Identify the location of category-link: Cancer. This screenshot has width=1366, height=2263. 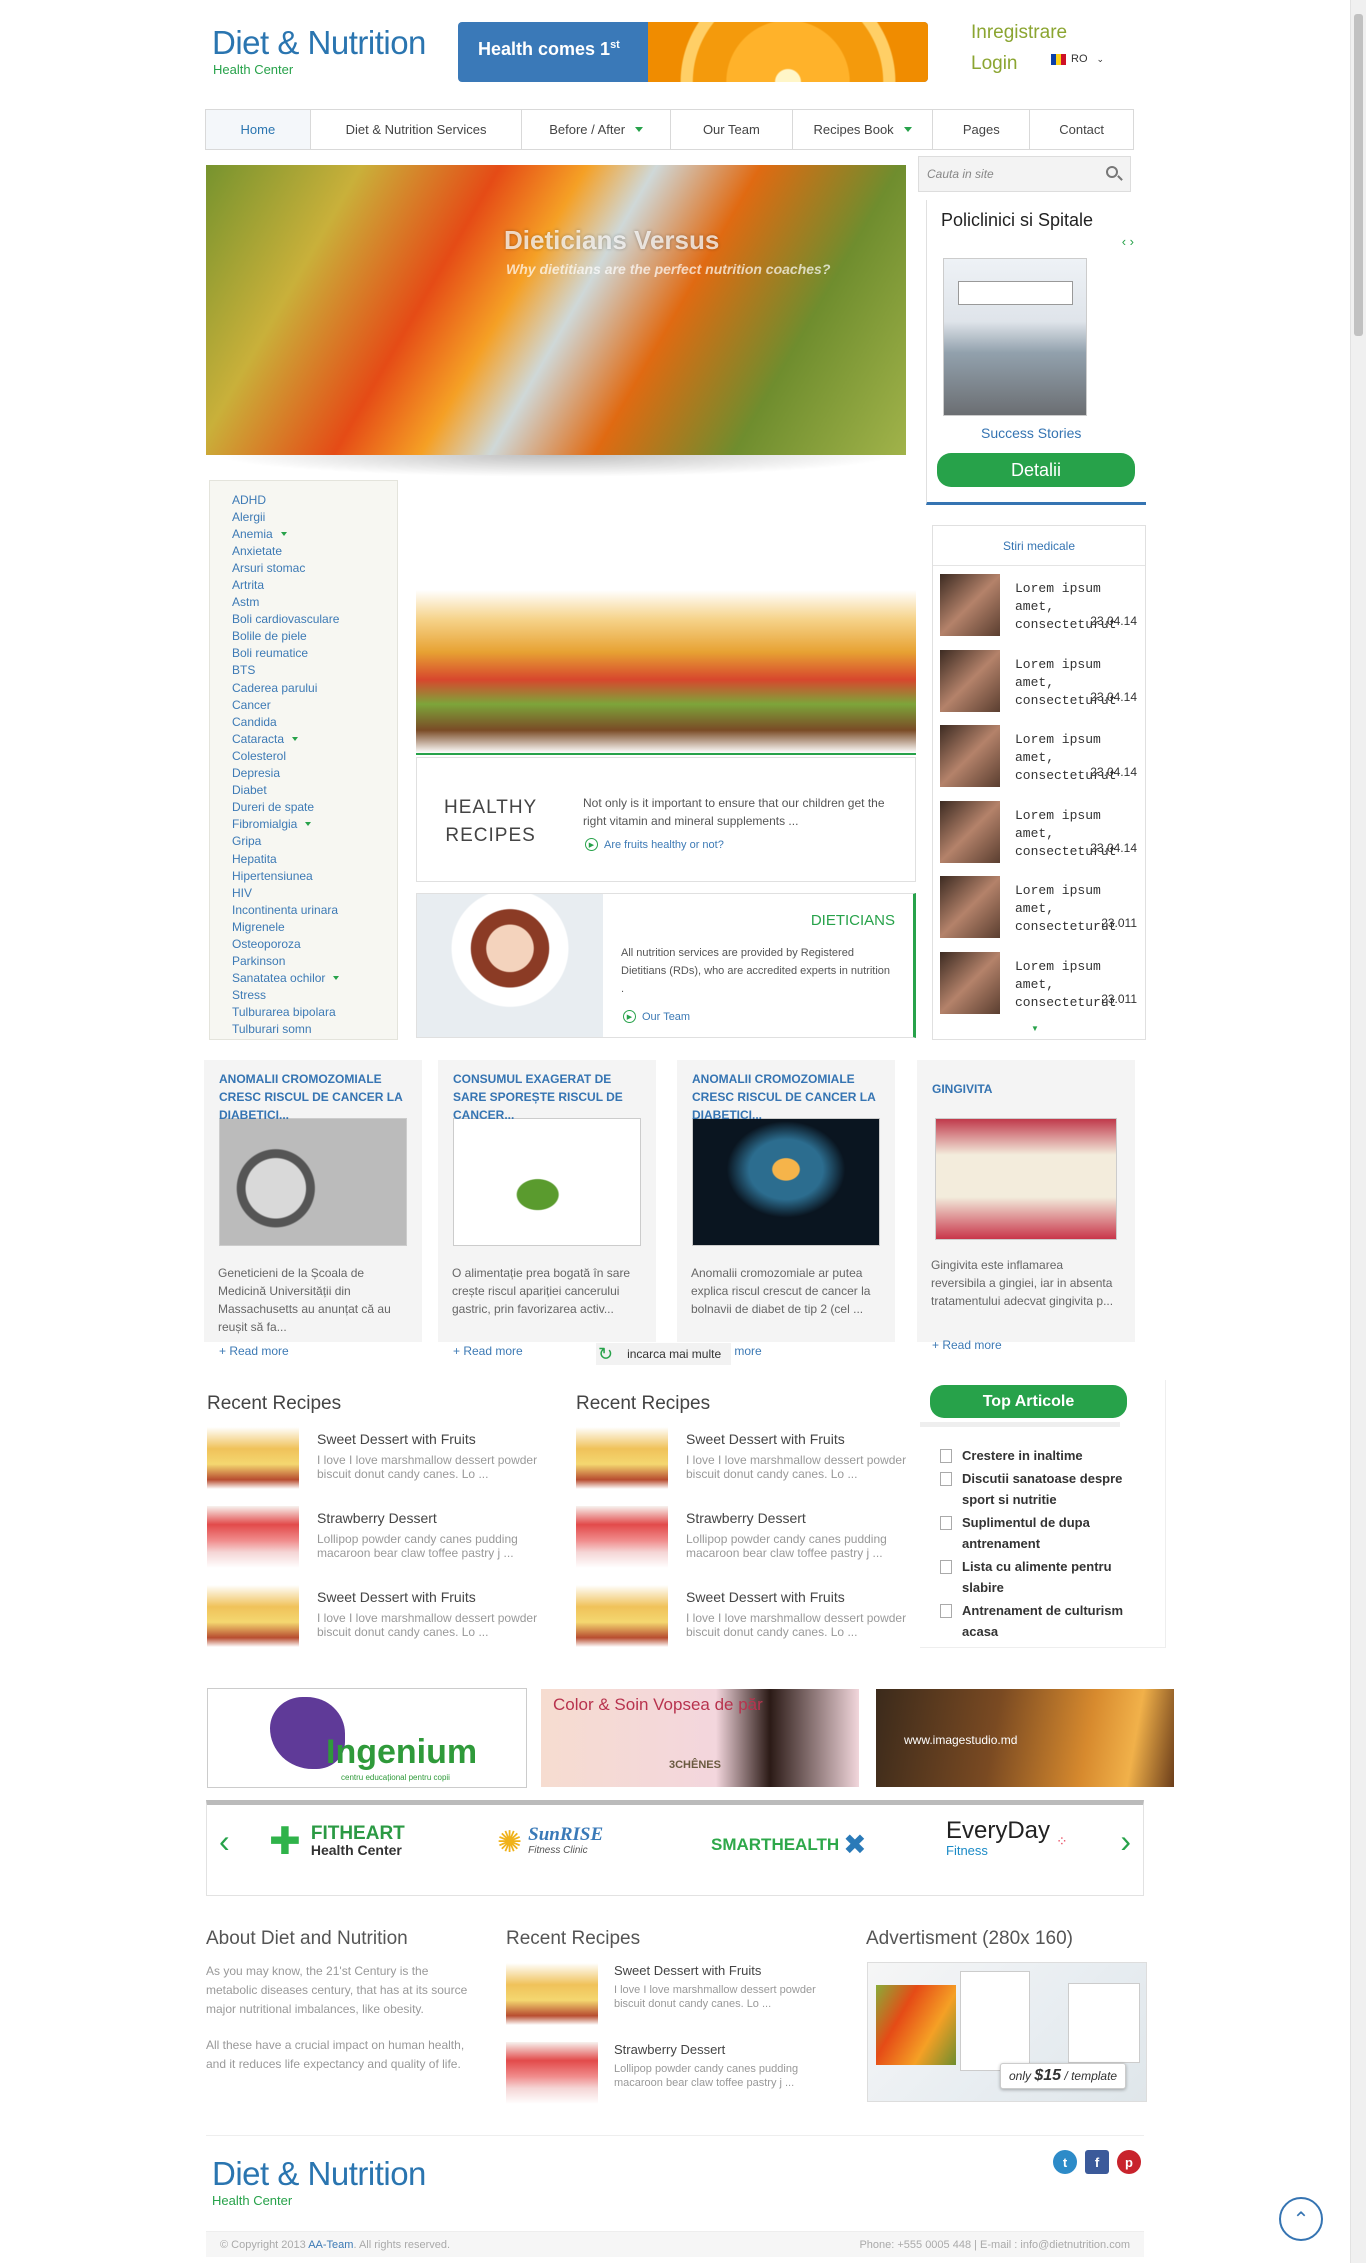
(314, 704).